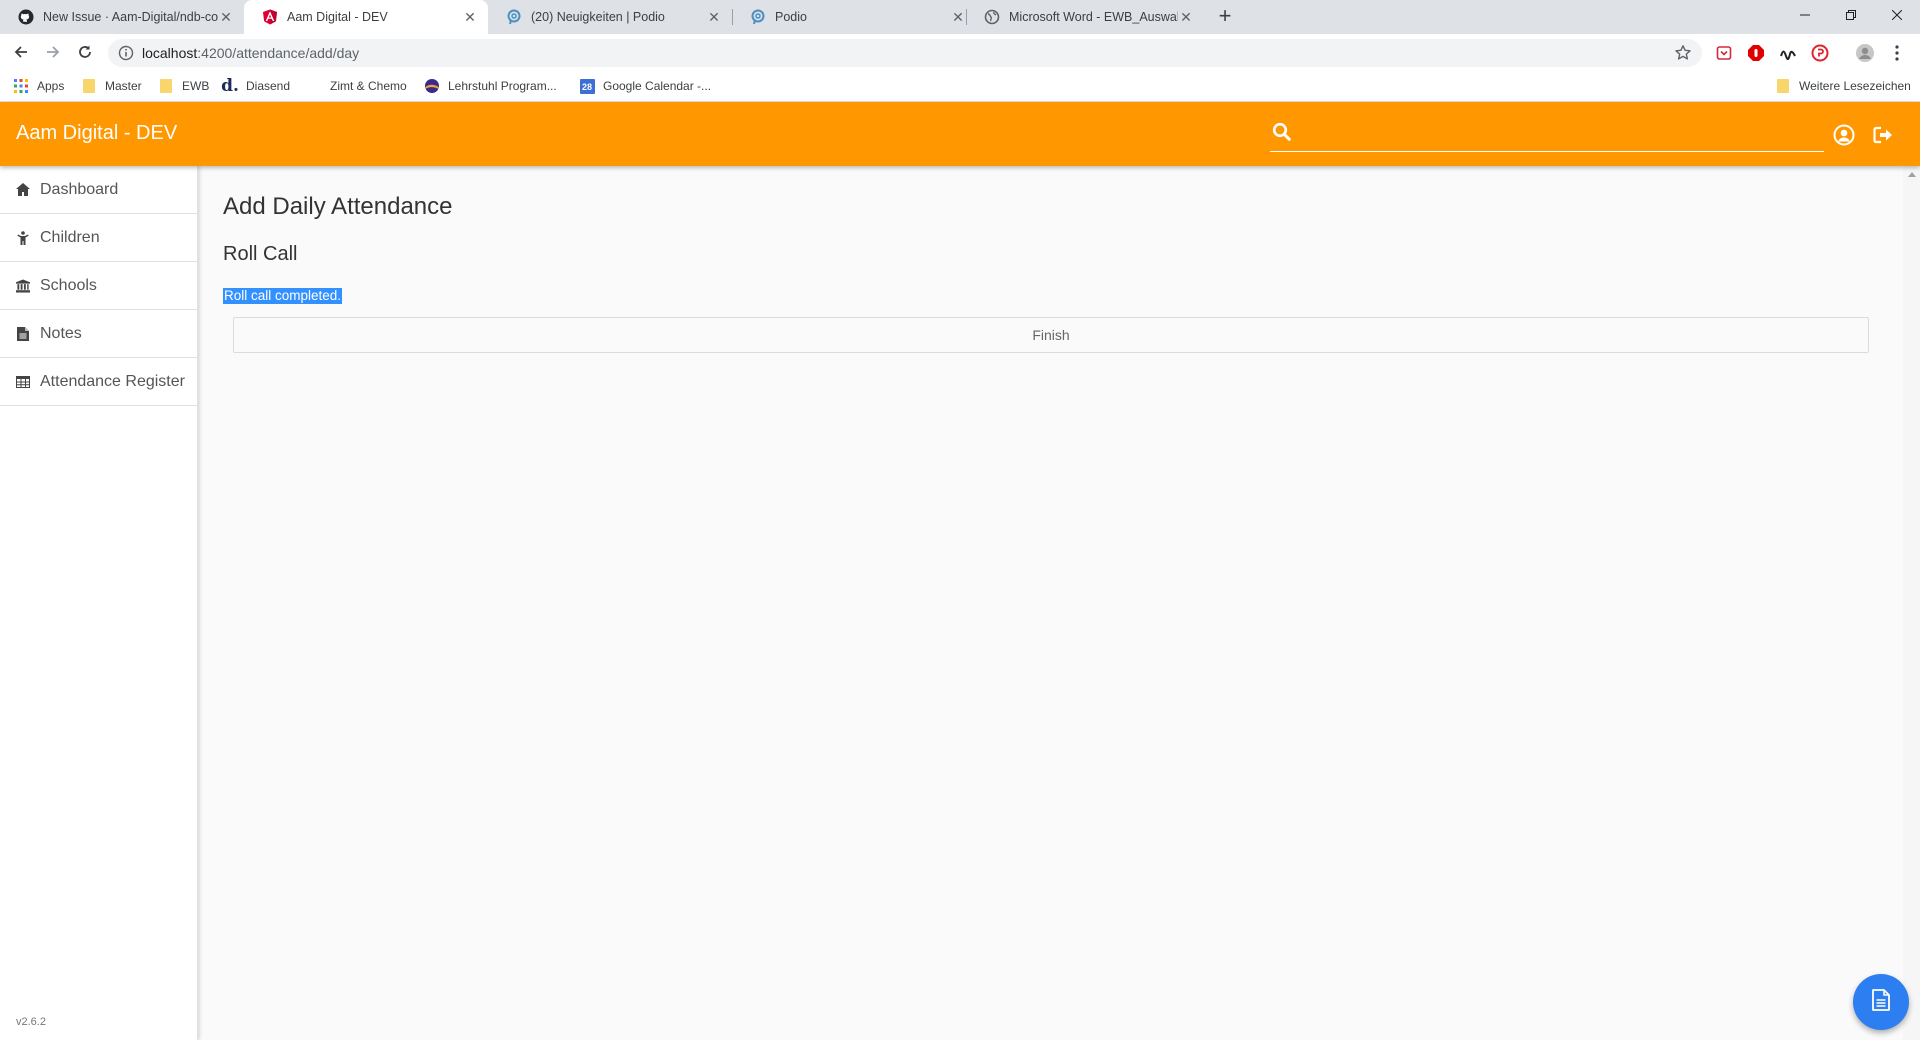  I want to click on bookmark-label: Apps, so click(51, 86).